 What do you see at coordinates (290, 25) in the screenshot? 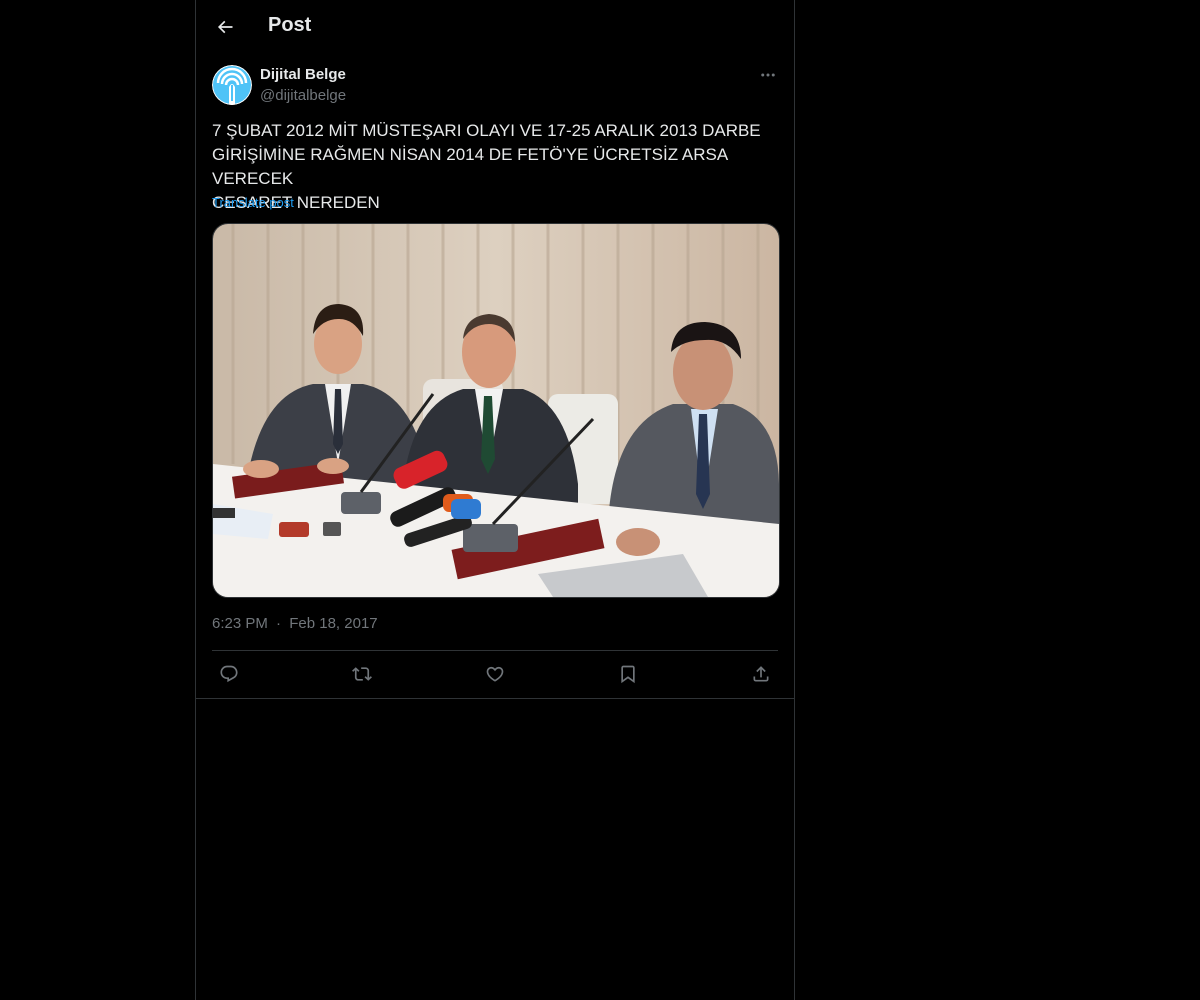
I see `page-title: Post` at bounding box center [290, 25].